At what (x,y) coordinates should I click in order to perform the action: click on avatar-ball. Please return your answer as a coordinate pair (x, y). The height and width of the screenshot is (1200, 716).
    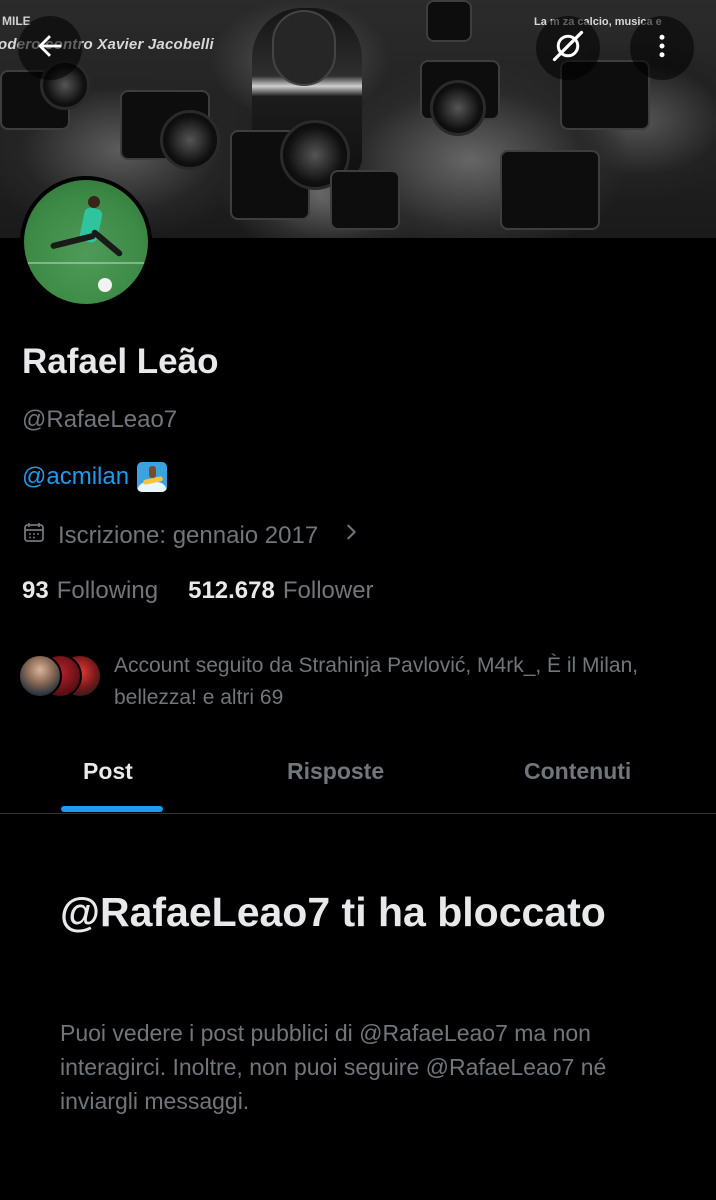
    Looking at the image, I should click on (105, 285).